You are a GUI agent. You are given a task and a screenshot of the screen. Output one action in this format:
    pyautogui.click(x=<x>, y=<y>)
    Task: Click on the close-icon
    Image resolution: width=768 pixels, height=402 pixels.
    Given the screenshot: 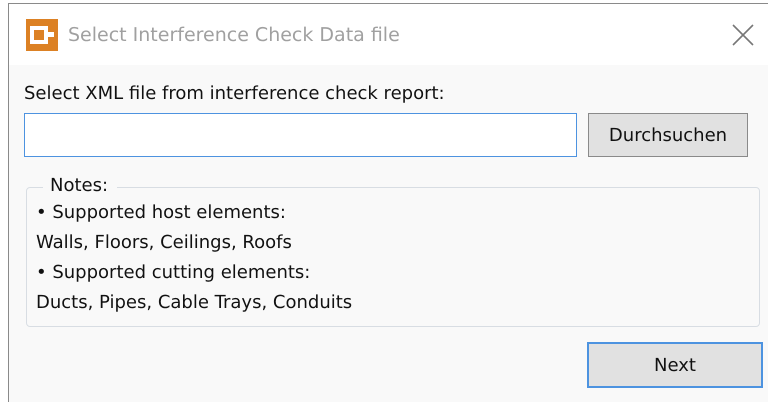 What is the action you would take?
    pyautogui.click(x=743, y=35)
    